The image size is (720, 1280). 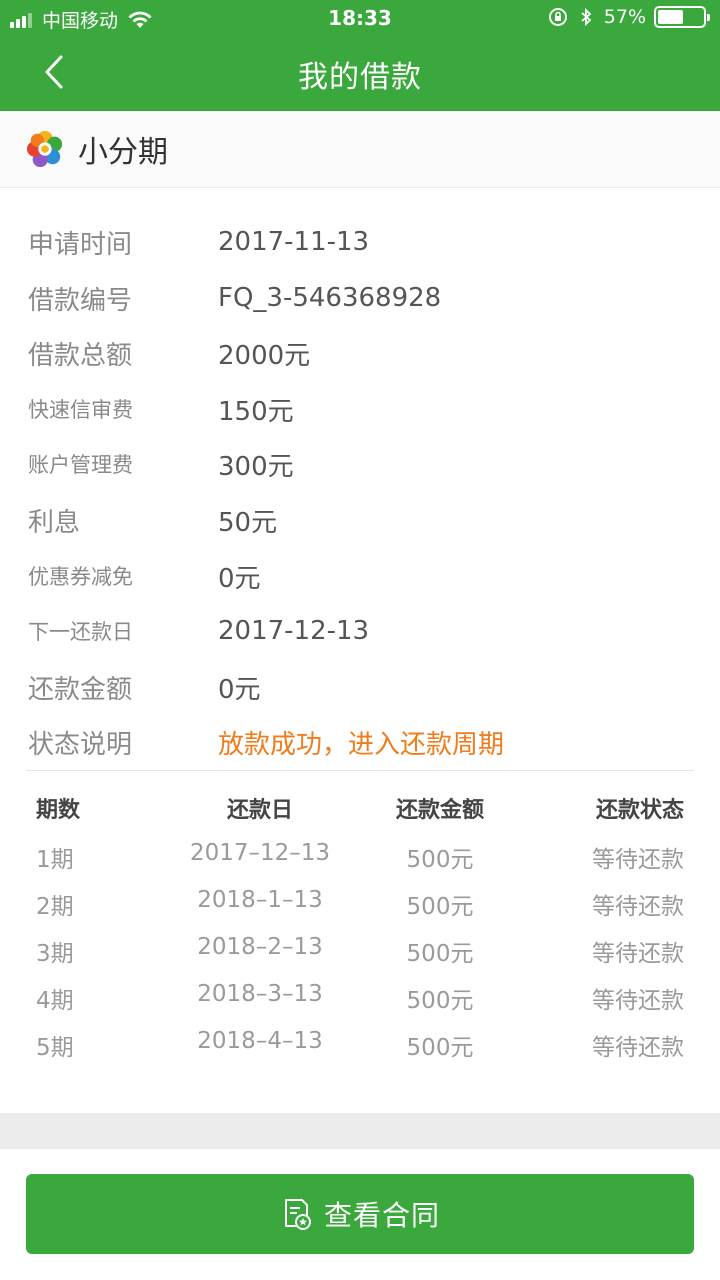 I want to click on section-separator, so click(x=360, y=1131).